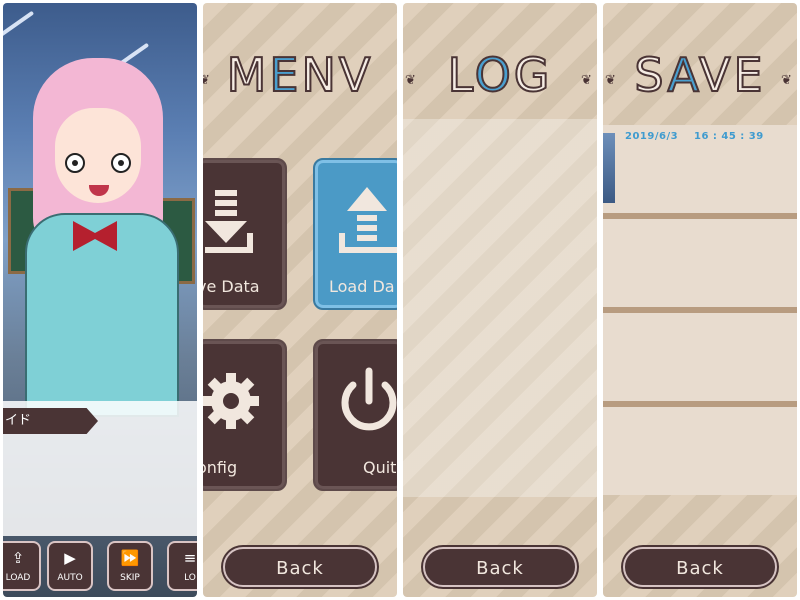 The image size is (800, 600). Describe the element at coordinates (300, 75) in the screenshot. I see `menu-title: MENV` at that location.